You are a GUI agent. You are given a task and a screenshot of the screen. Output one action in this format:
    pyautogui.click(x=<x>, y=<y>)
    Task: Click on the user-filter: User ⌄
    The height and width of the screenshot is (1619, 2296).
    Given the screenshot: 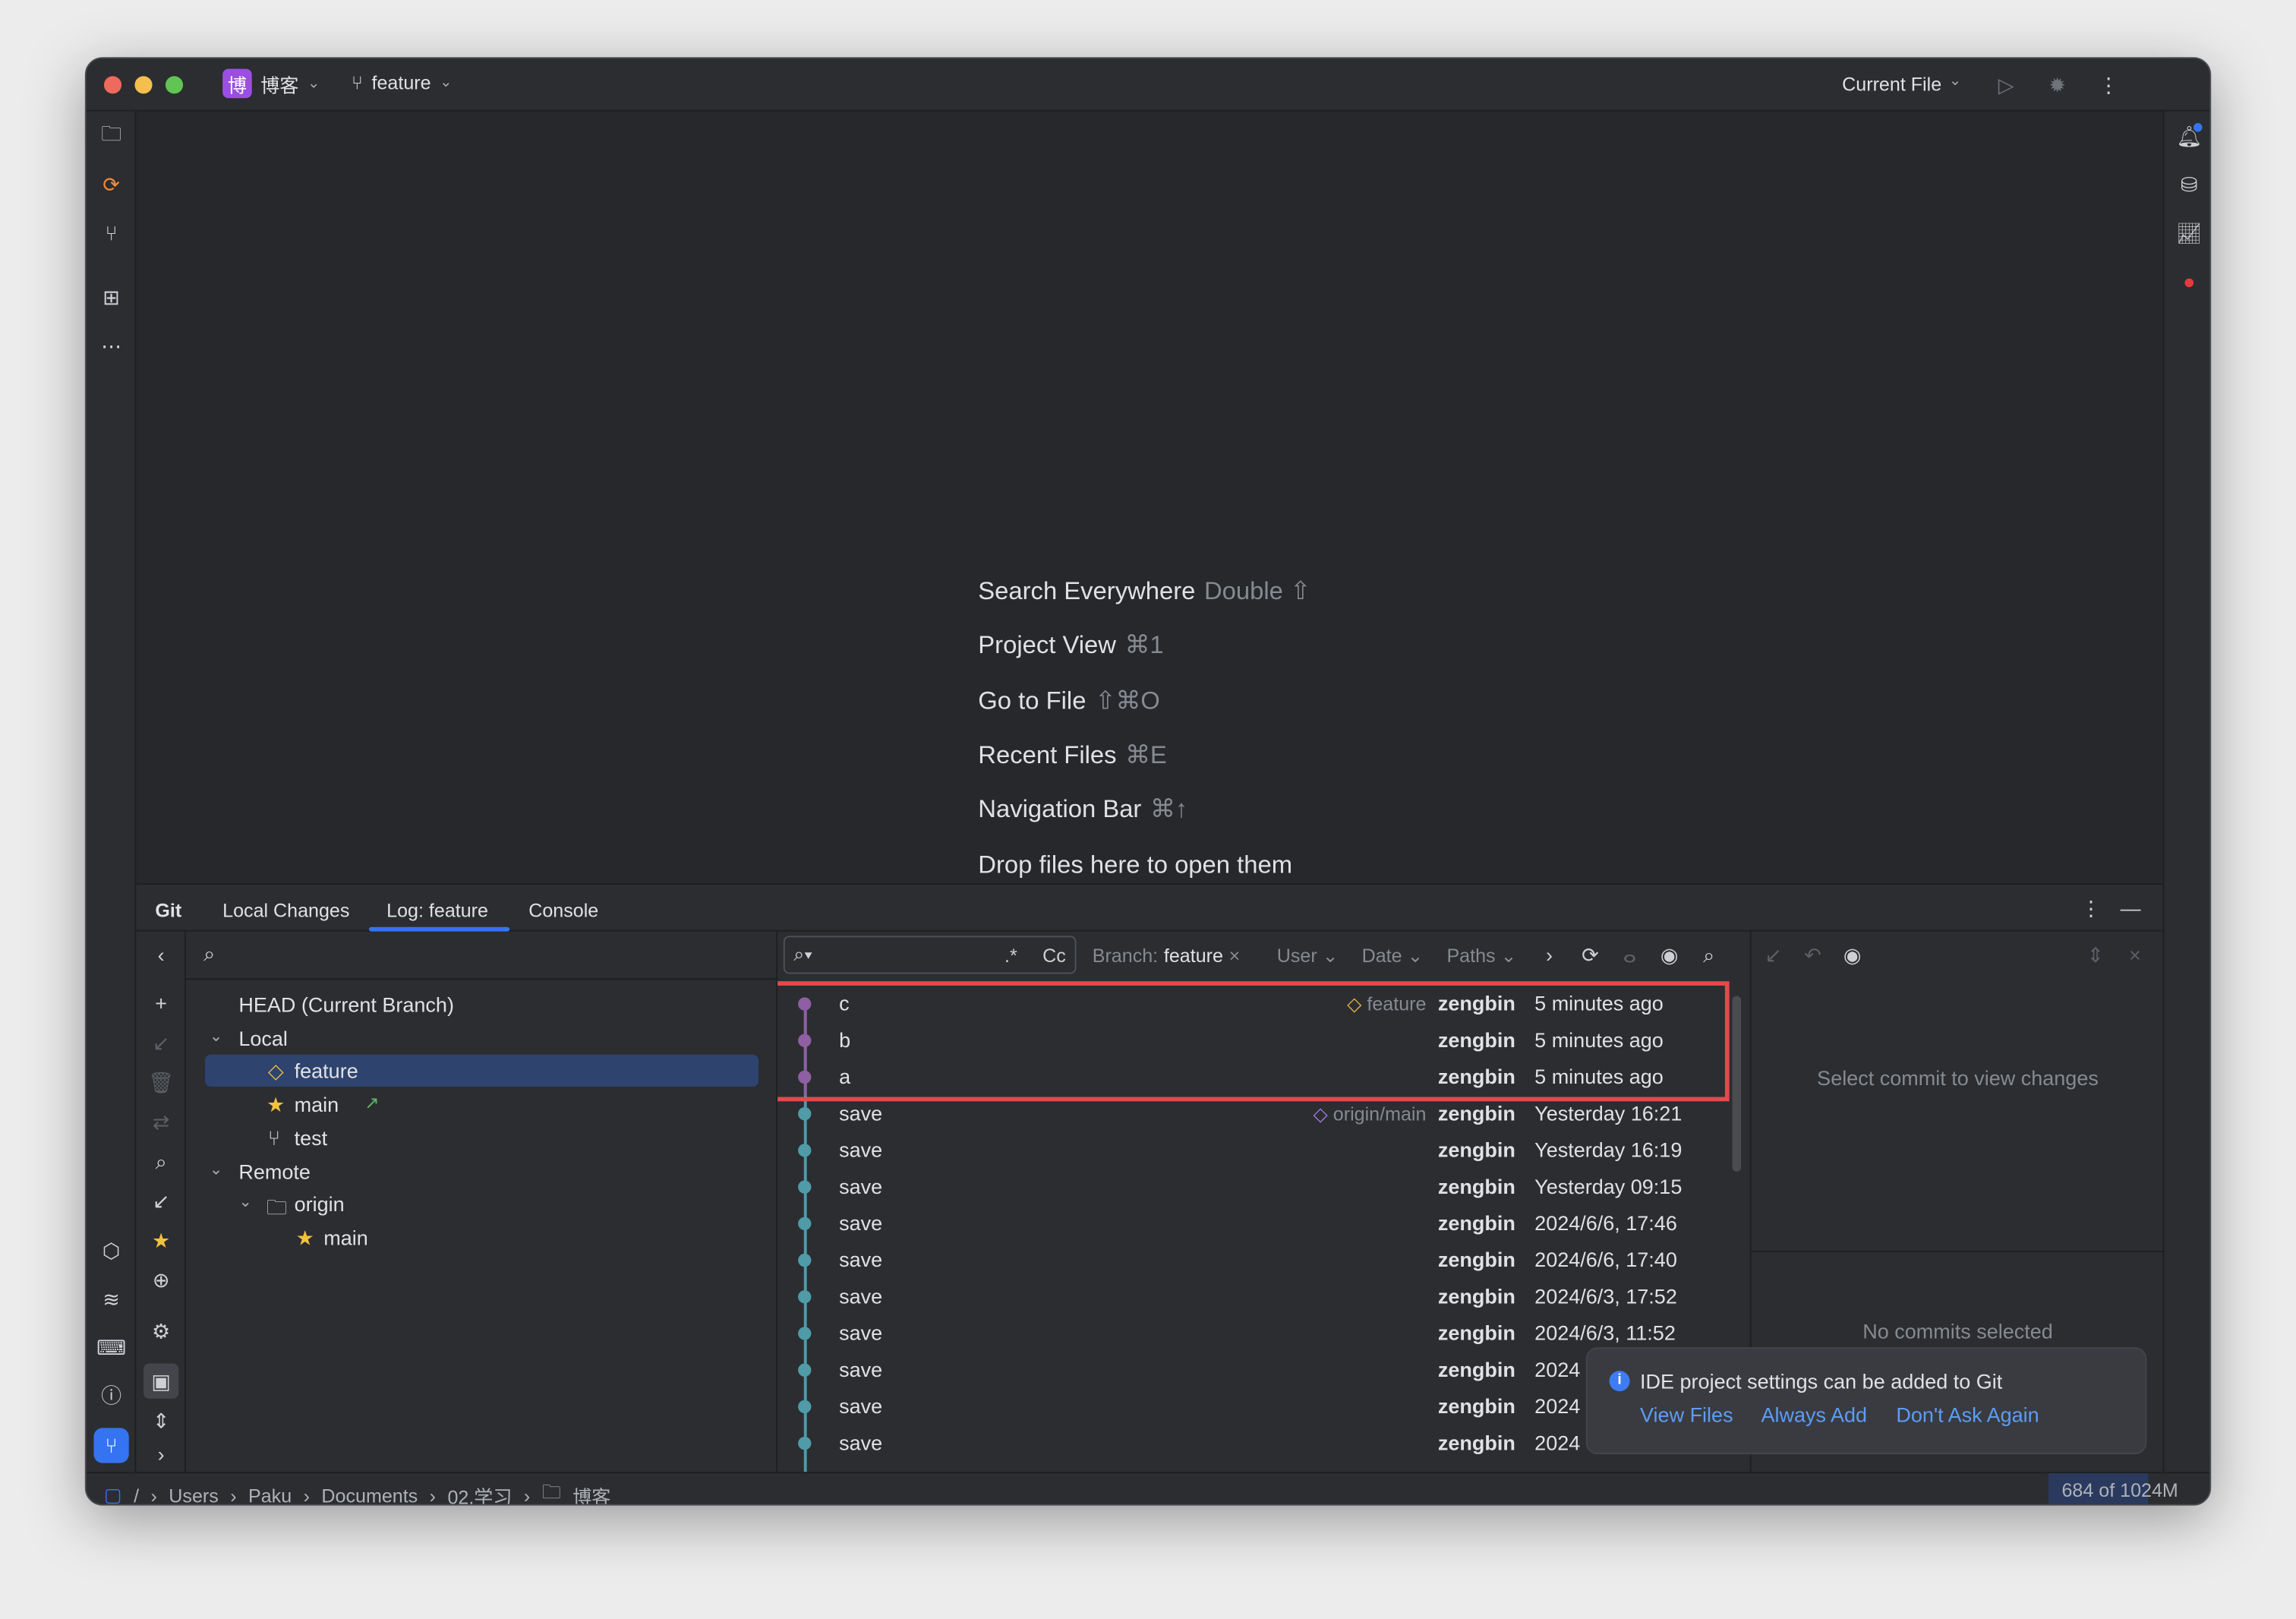 What is the action you would take?
    pyautogui.click(x=1308, y=957)
    